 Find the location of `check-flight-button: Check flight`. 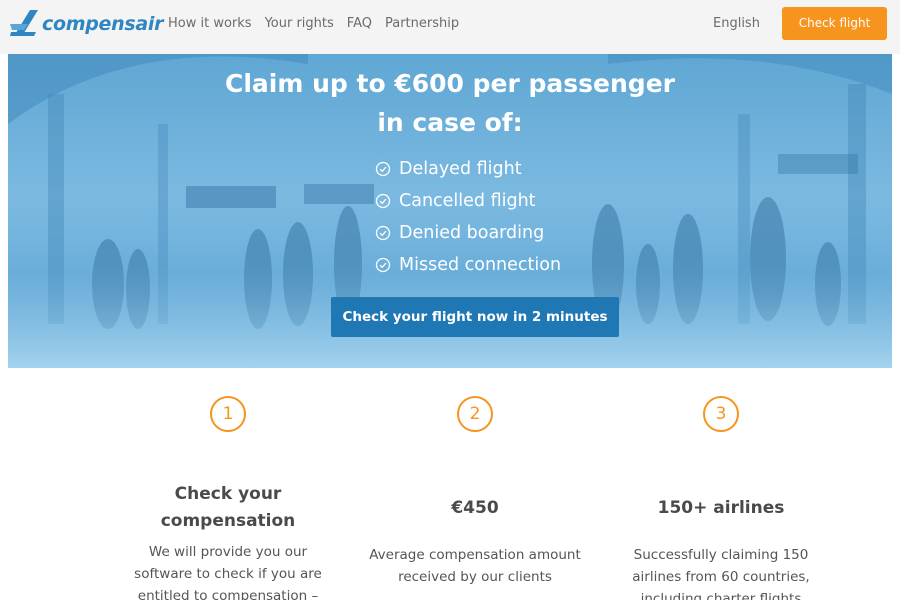

check-flight-button: Check flight is located at coordinates (834, 23).